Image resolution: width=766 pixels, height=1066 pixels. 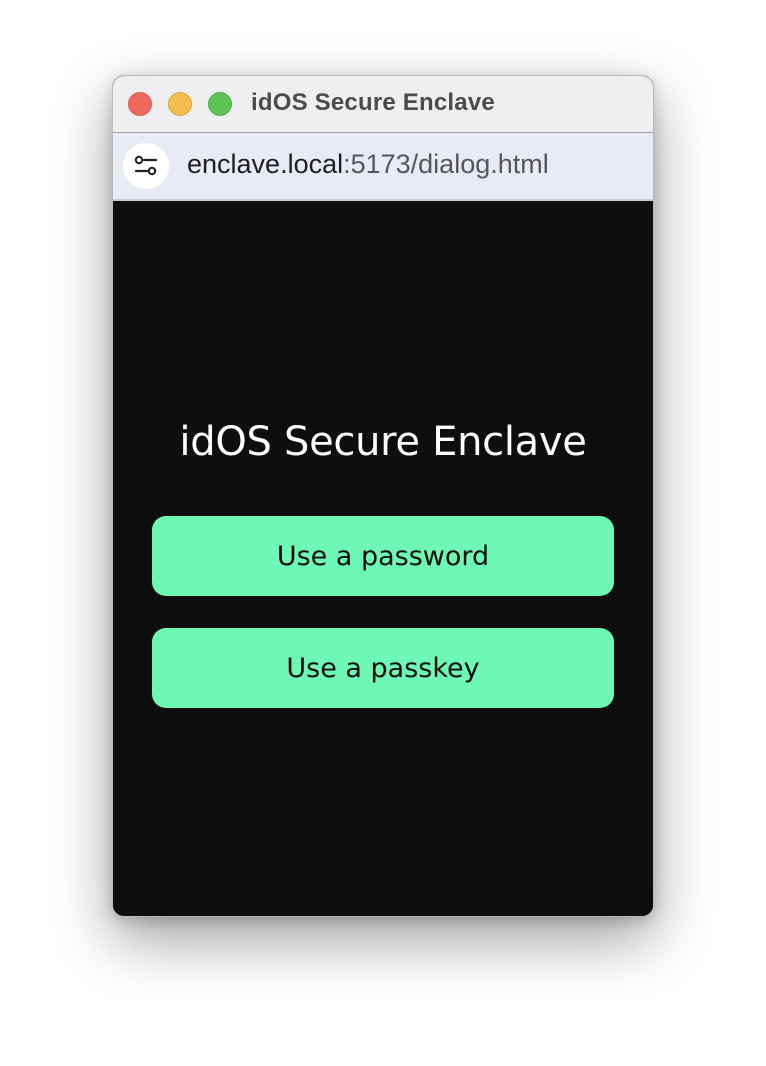 What do you see at coordinates (140, 104) in the screenshot?
I see `close-window-button` at bounding box center [140, 104].